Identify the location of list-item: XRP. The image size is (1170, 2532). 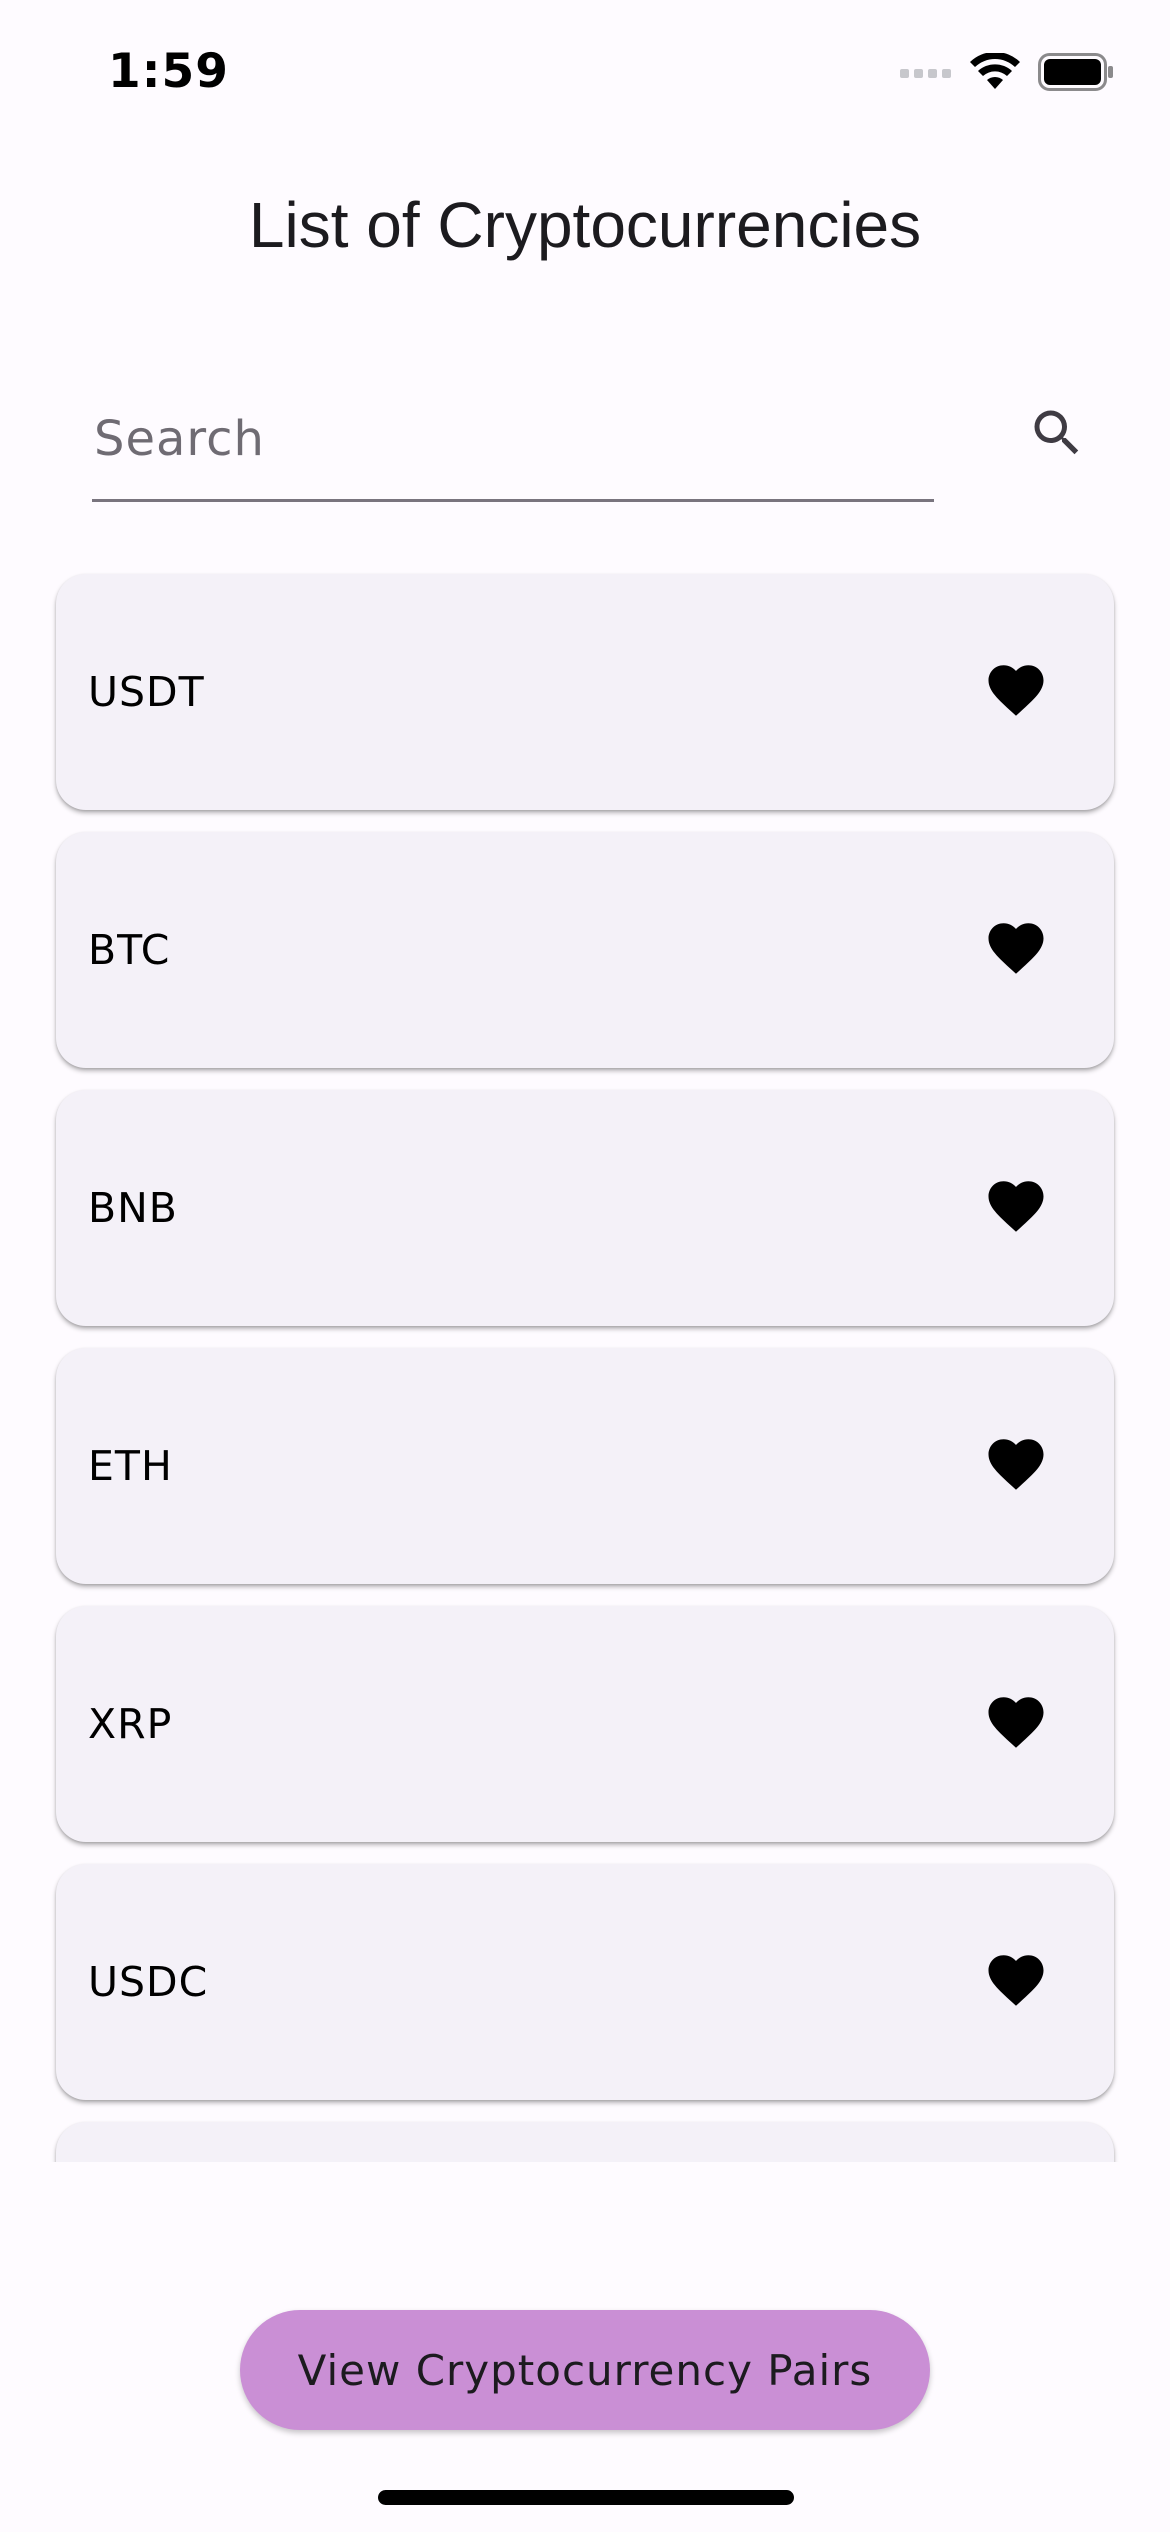
(585, 1724).